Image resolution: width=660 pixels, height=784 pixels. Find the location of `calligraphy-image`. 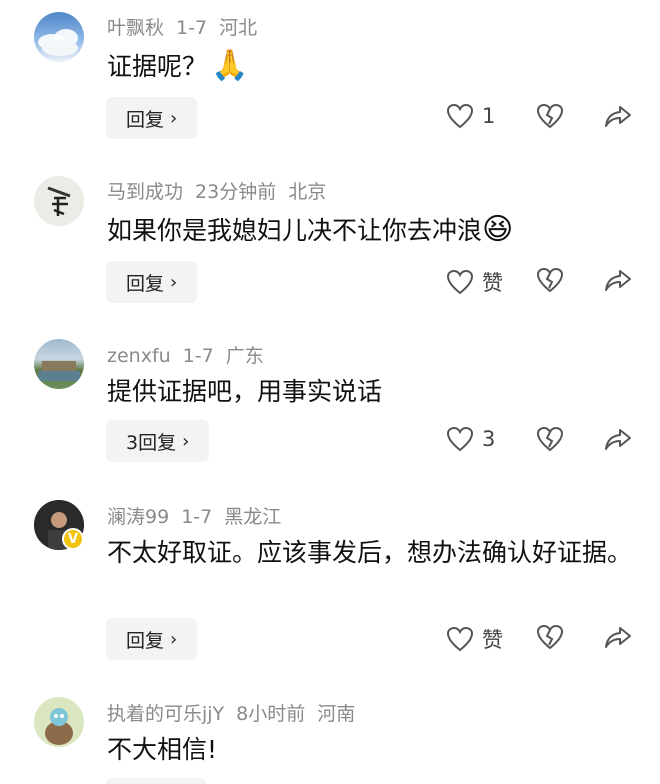

calligraphy-image is located at coordinates (59, 201).